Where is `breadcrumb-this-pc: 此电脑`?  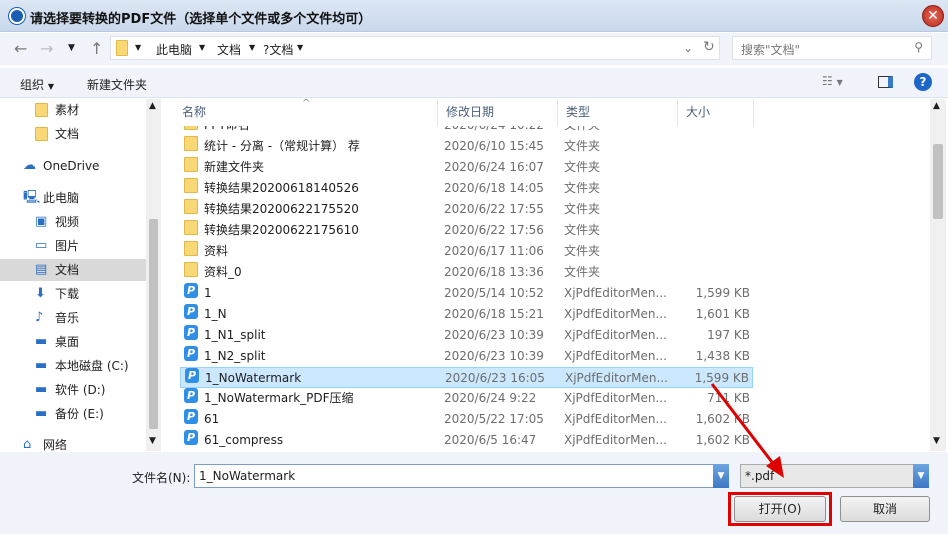
breadcrumb-this-pc: 此电脑 is located at coordinates (174, 49).